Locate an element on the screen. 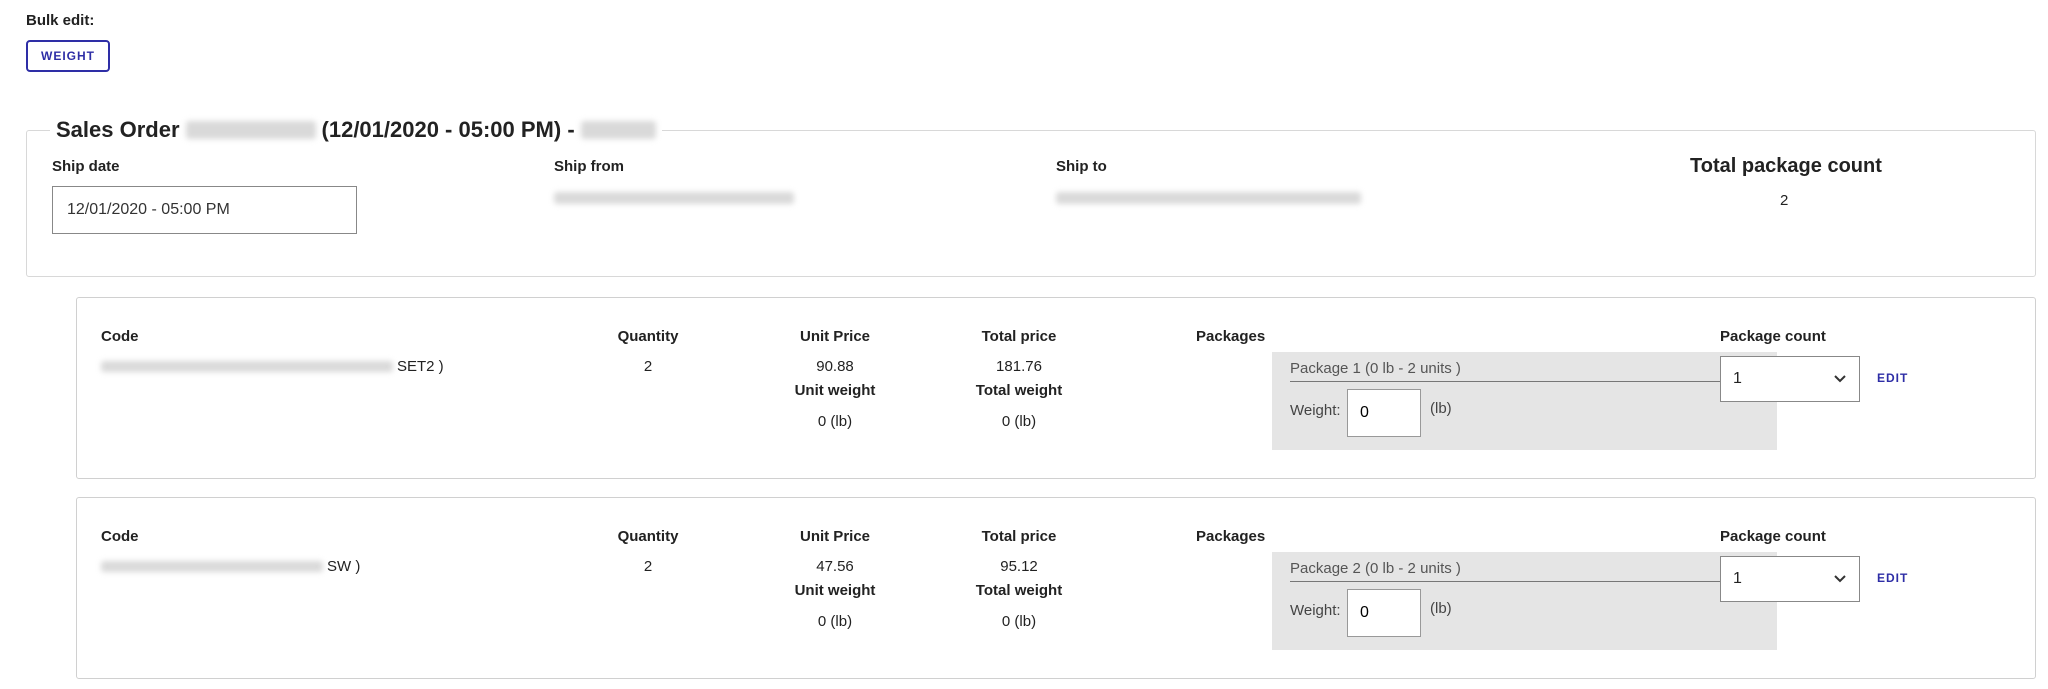 The width and height of the screenshot is (2048, 689). ship-date-input is located at coordinates (204, 210).